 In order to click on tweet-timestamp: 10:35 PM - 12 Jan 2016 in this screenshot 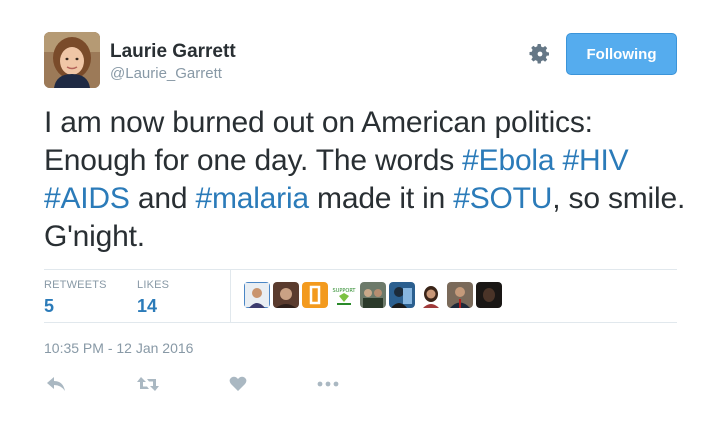, I will do `click(118, 348)`.